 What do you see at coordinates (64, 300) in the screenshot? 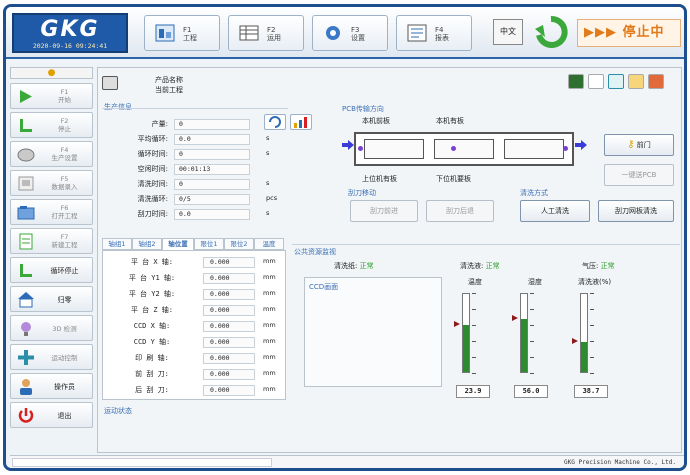
I see `sidebar-item-label: 归零` at bounding box center [64, 300].